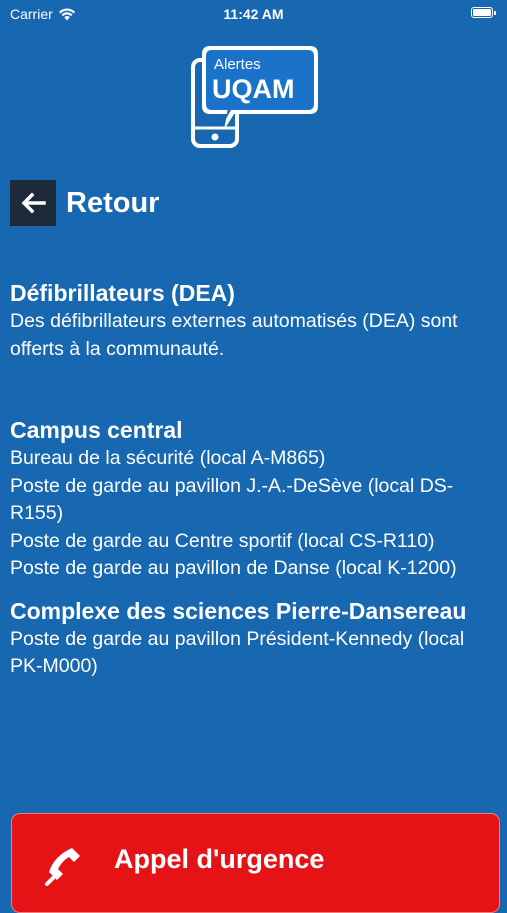 The height and width of the screenshot is (913, 507). Describe the element at coordinates (238, 610) in the screenshot. I see `section-title-sciences-complex: Complexe des sciences Pierre-Dansereau` at that location.